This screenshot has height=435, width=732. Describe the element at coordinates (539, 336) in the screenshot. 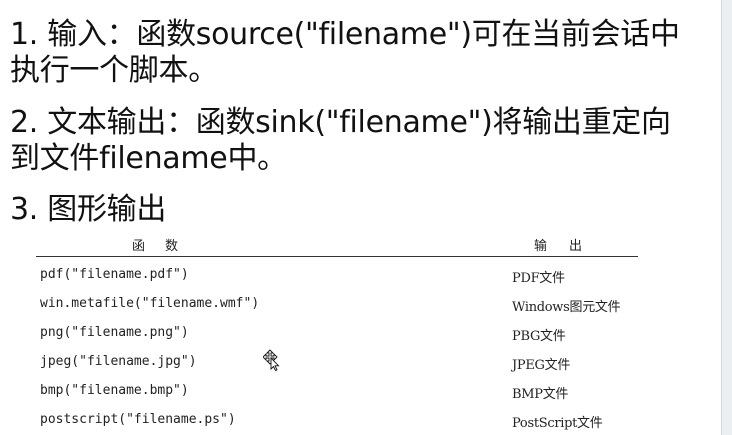

I see `cell-output: PBG文件` at that location.